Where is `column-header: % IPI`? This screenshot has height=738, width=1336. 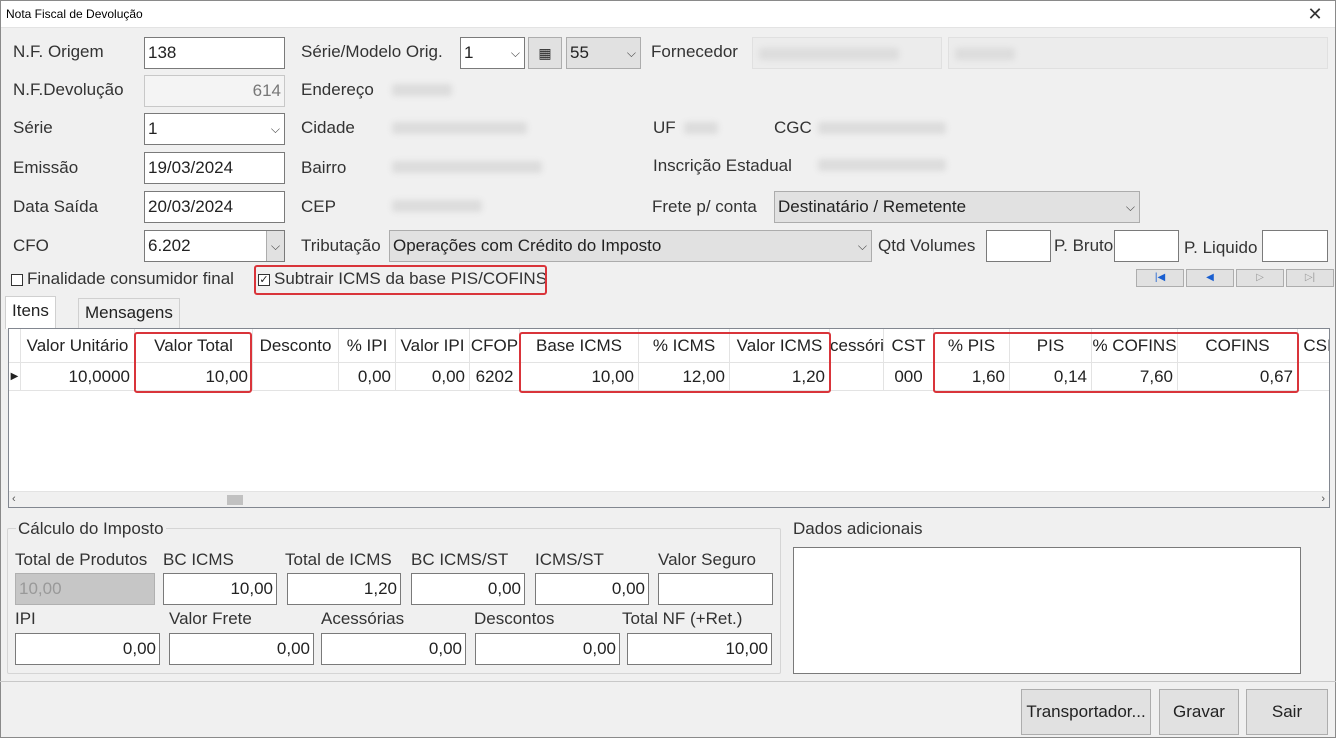 column-header: % IPI is located at coordinates (367, 346).